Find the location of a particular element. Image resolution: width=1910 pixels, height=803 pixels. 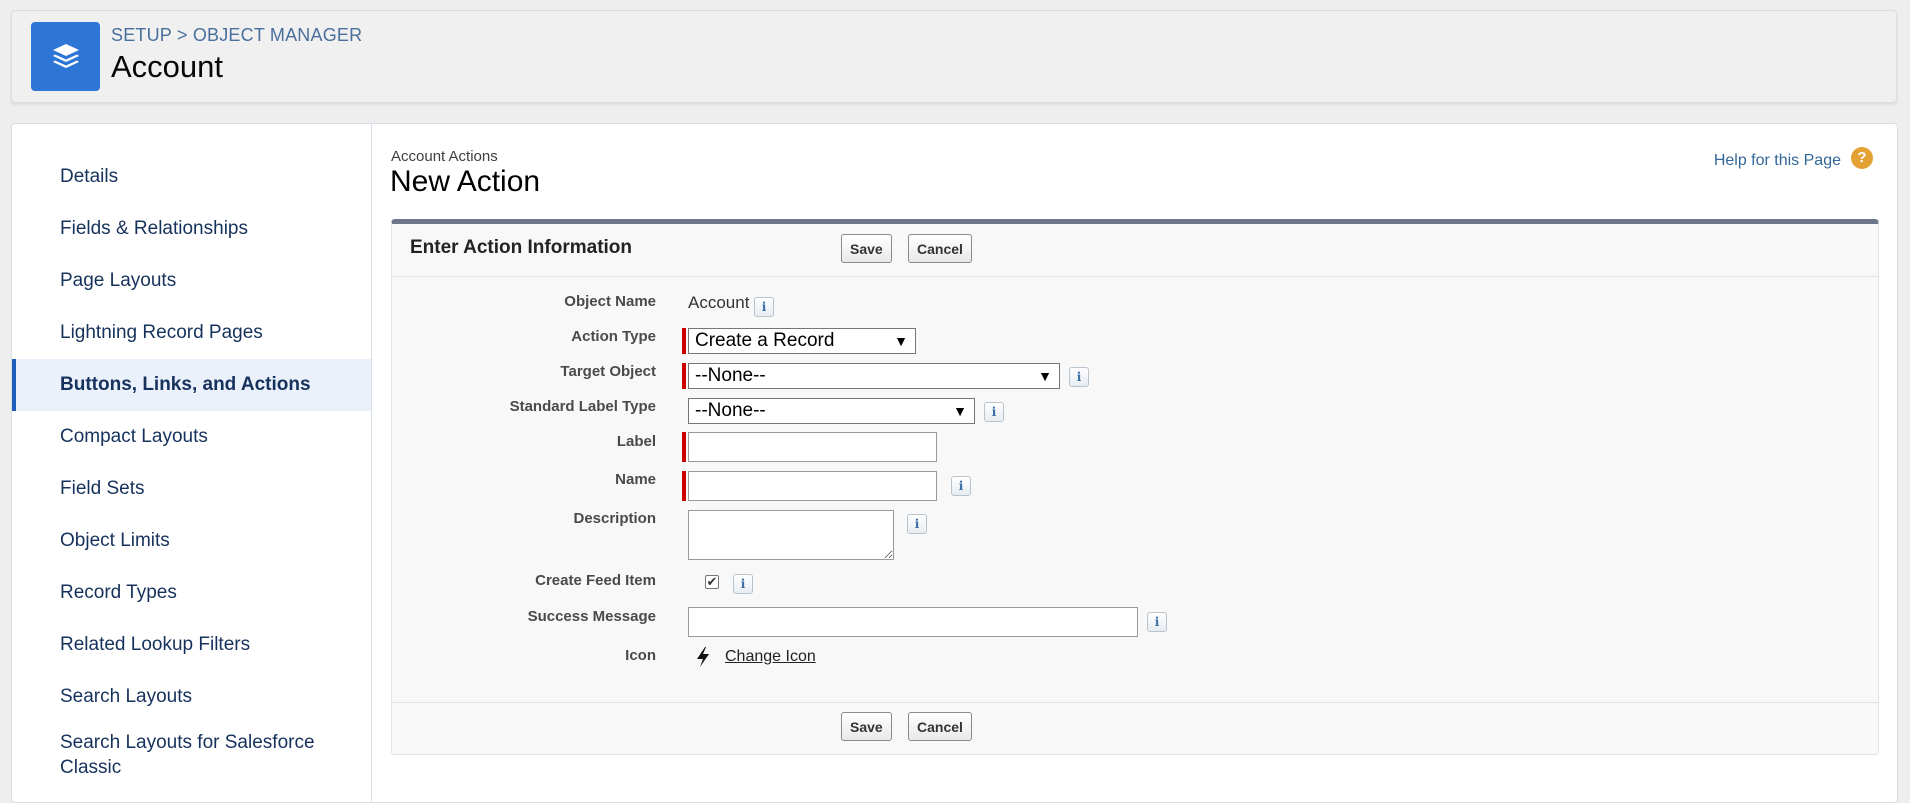

description-info-icon: i is located at coordinates (917, 524).